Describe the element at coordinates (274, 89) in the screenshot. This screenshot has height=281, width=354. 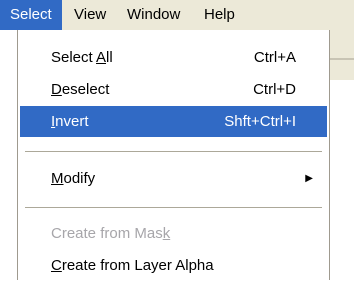
I see `shortcut-text: Ctrl+D` at that location.